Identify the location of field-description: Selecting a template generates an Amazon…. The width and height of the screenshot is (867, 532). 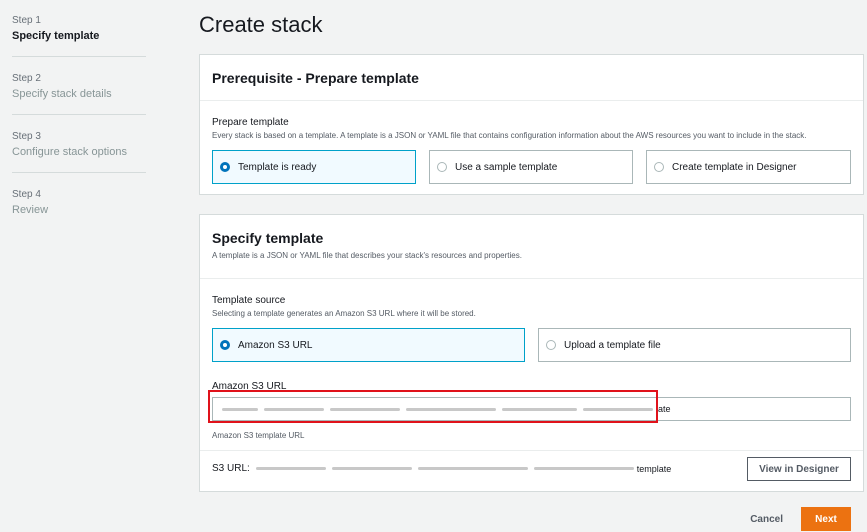
(344, 313).